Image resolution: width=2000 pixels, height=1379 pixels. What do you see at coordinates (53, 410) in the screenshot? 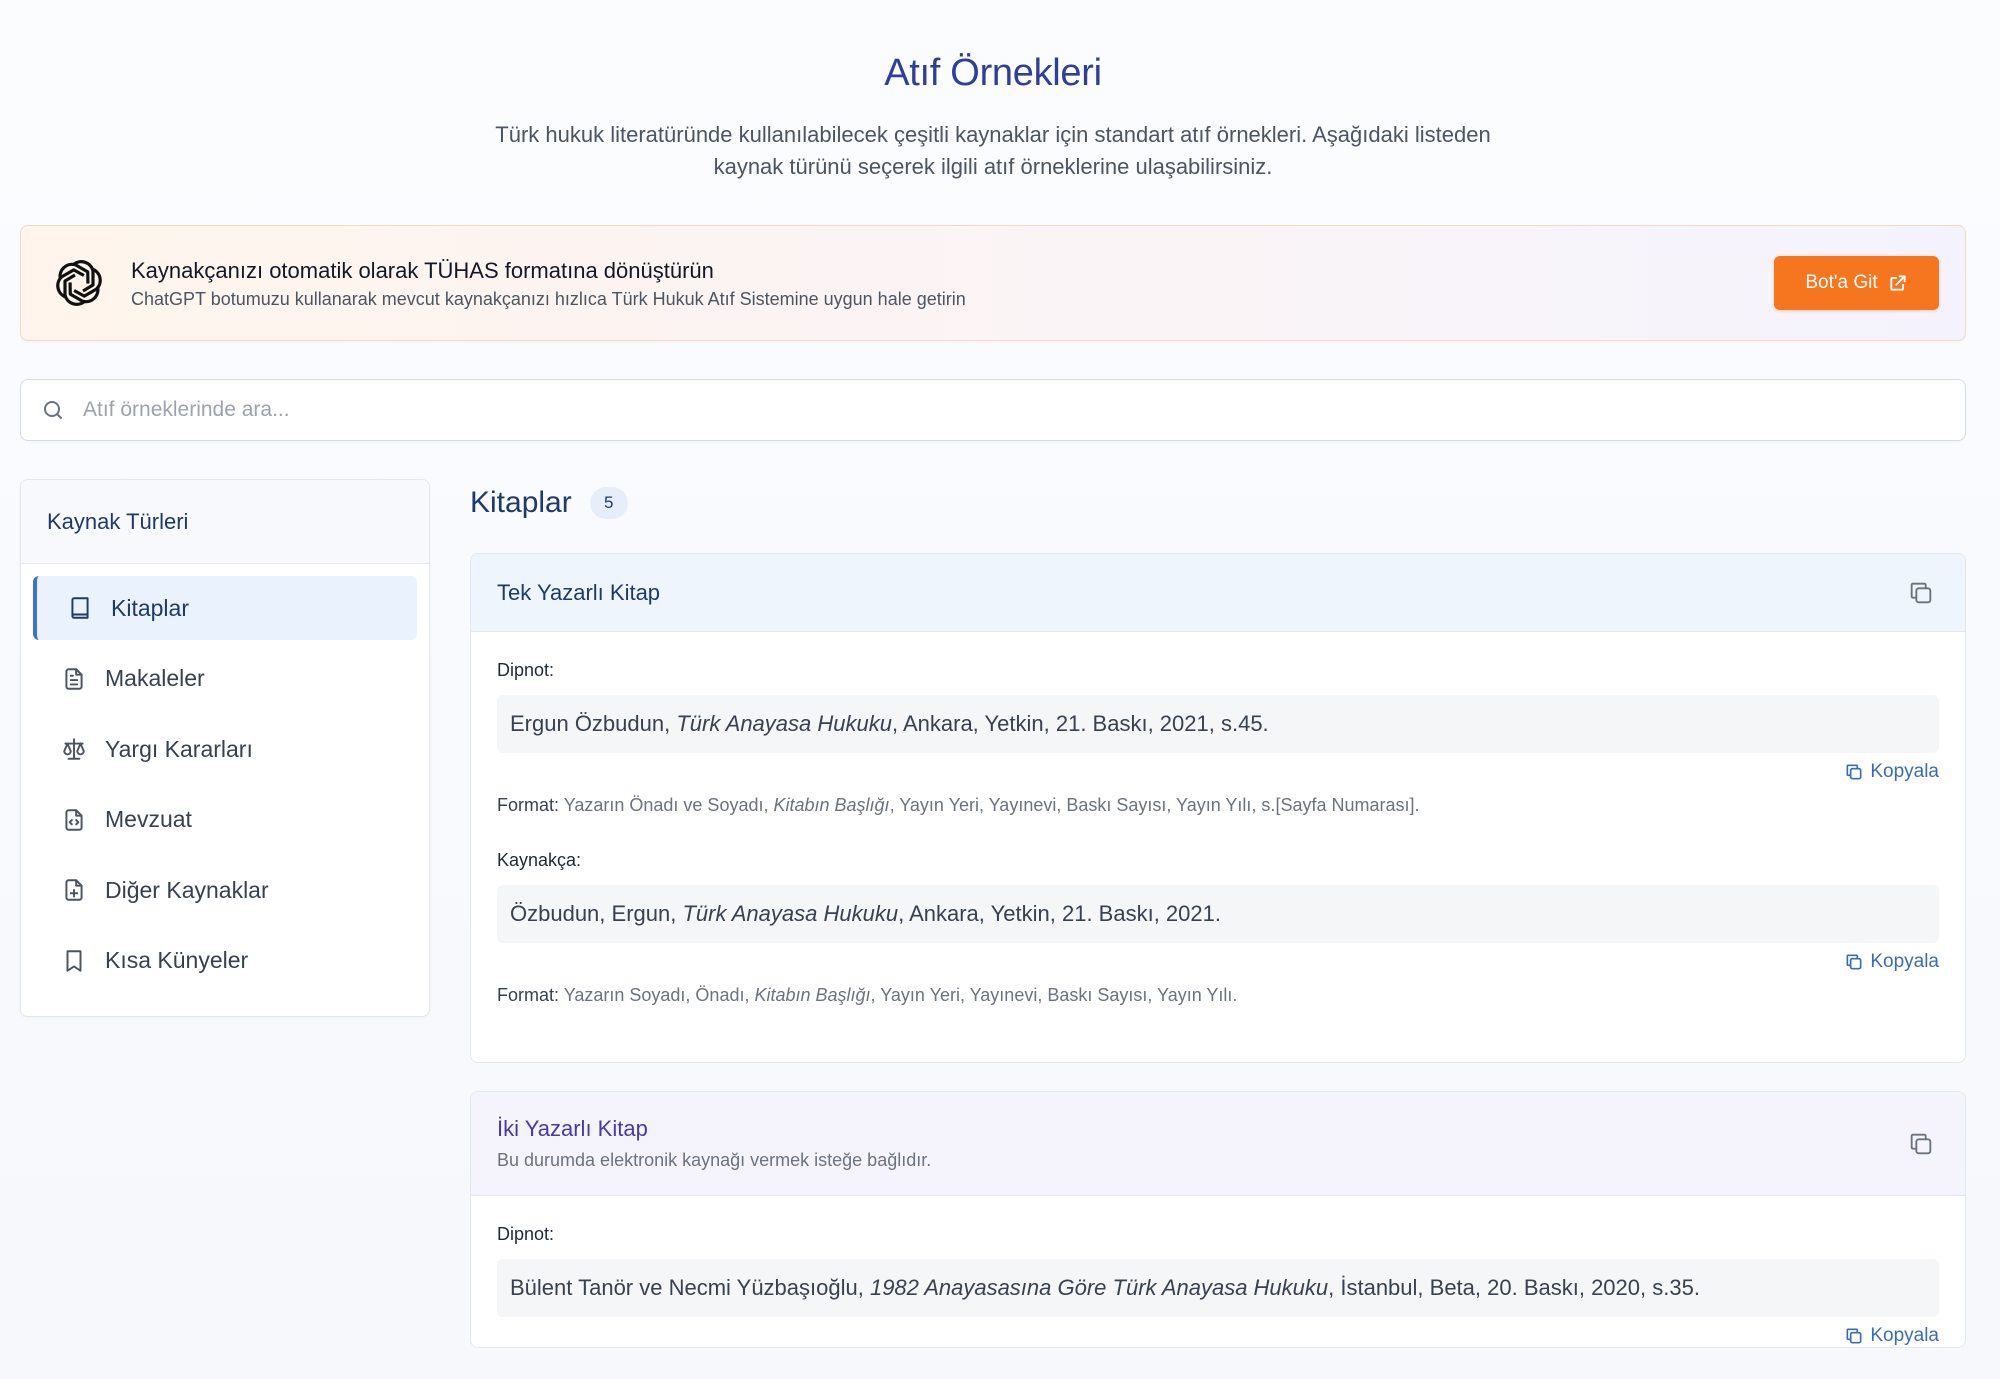
I see `search-icon` at bounding box center [53, 410].